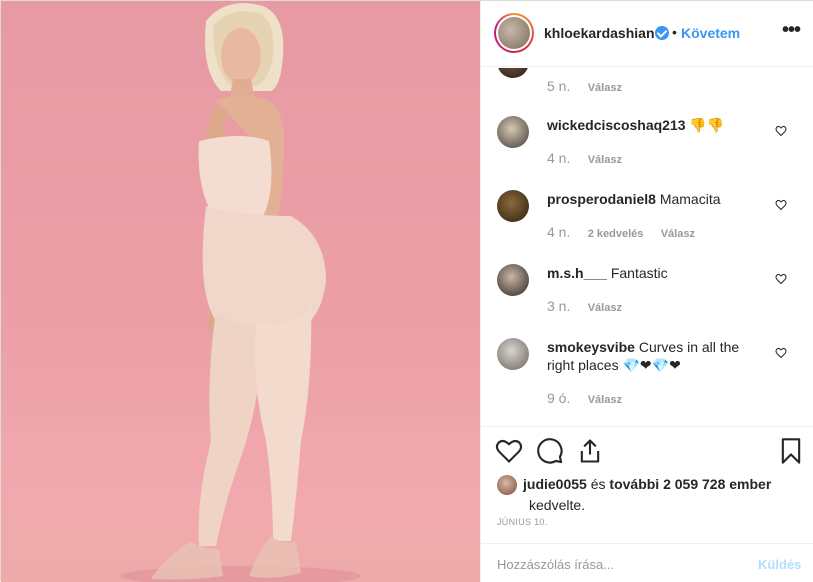 The height and width of the screenshot is (582, 813). Describe the element at coordinates (657, 199) in the screenshot. I see `comment-text: prosperodaniel8 Mamacita` at that location.